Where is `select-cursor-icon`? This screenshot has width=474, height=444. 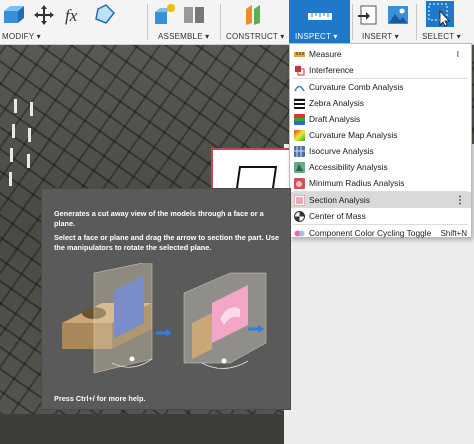 select-cursor-icon is located at coordinates (440, 14).